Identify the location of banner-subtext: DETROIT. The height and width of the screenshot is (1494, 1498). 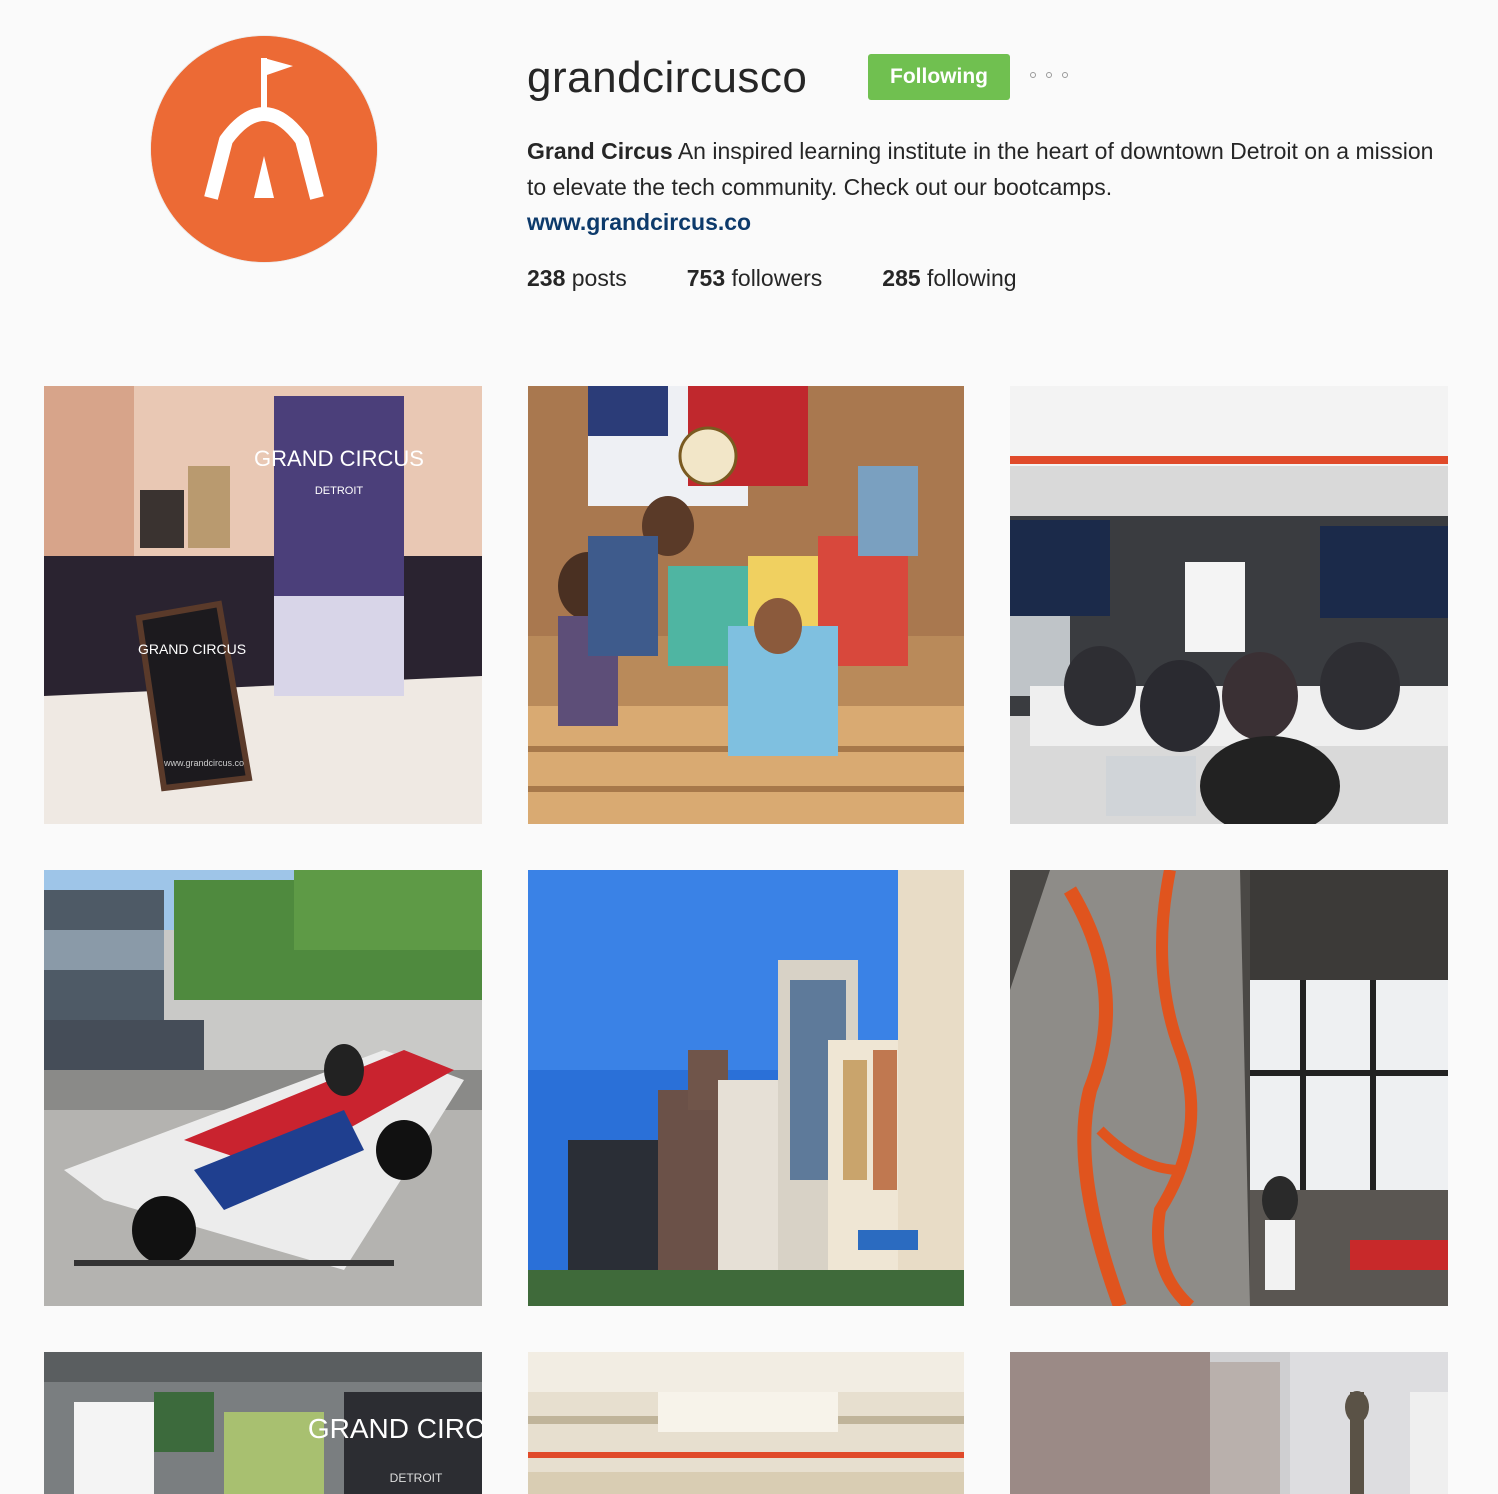
(339, 491).